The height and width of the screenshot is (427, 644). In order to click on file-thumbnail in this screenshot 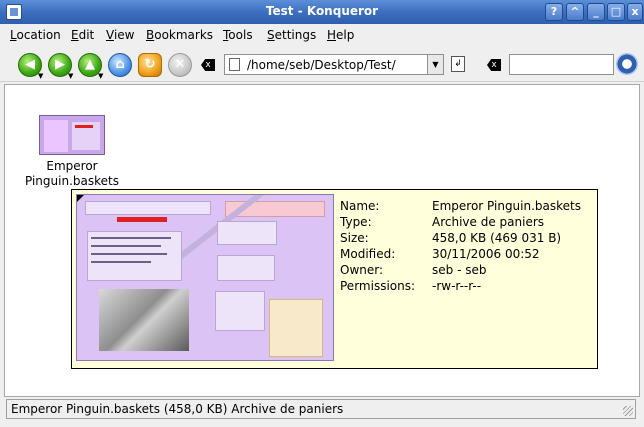, I will do `click(72, 135)`.